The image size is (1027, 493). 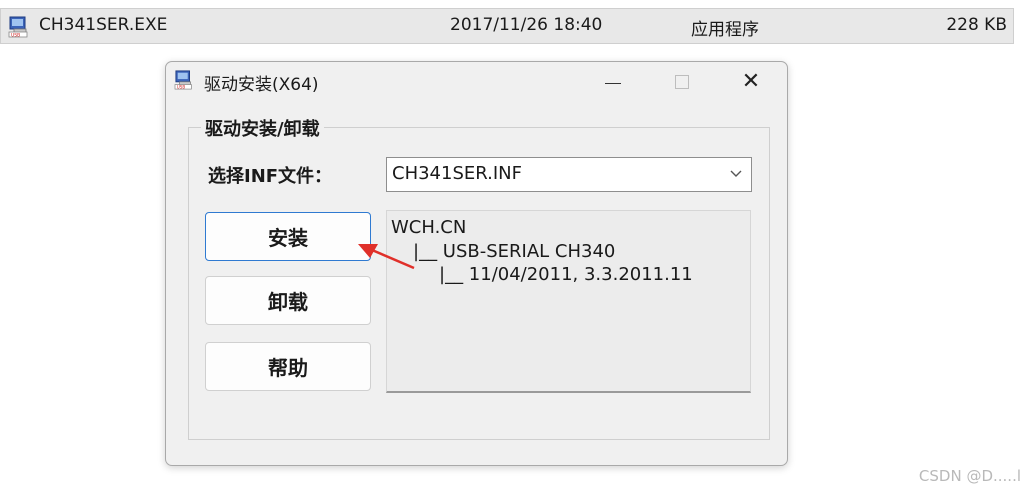 What do you see at coordinates (386, 257) in the screenshot?
I see `annotation-arrow-icon` at bounding box center [386, 257].